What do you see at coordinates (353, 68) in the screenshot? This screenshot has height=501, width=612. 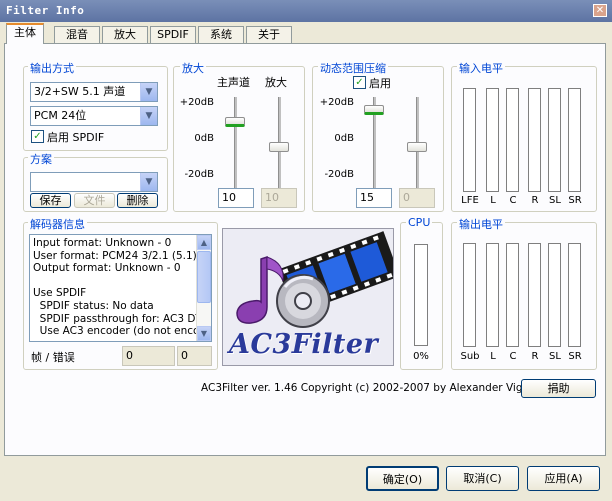 I see `drc-label: 动态范围压缩` at bounding box center [353, 68].